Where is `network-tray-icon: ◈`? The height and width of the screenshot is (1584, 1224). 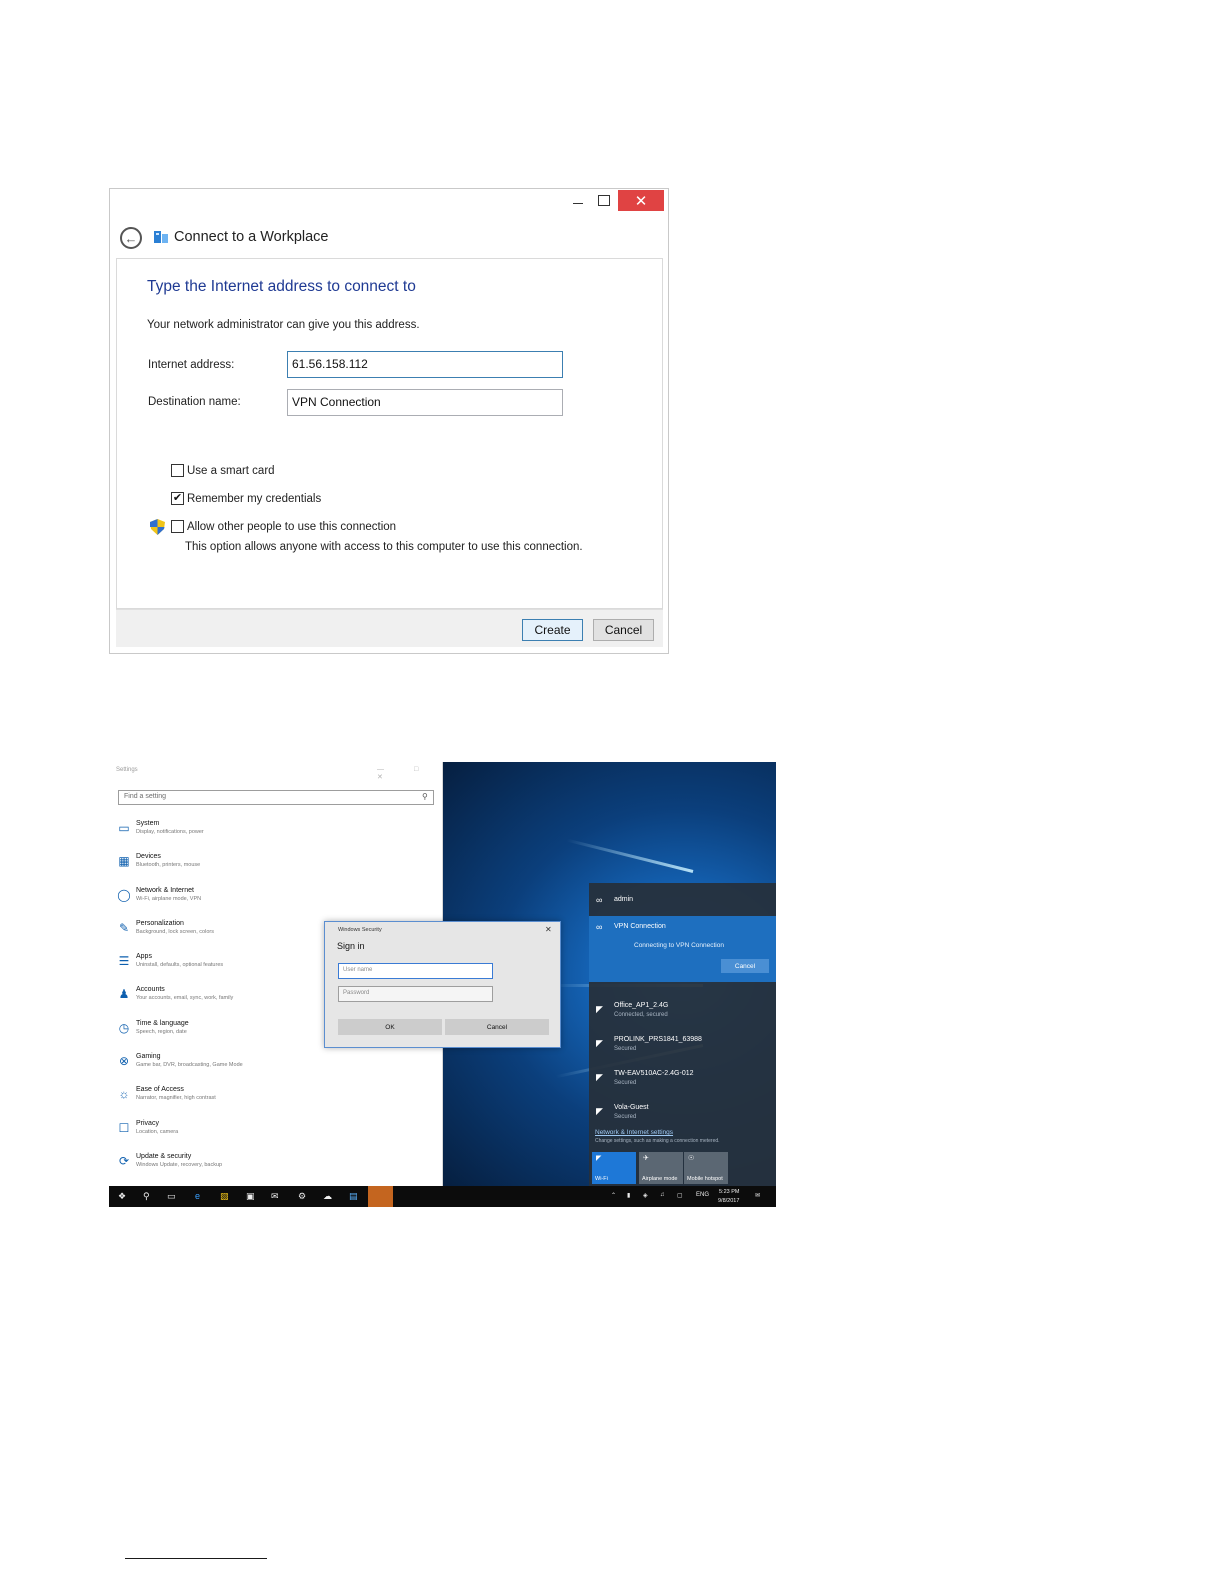
network-tray-icon: ◈ is located at coordinates (645, 1195).